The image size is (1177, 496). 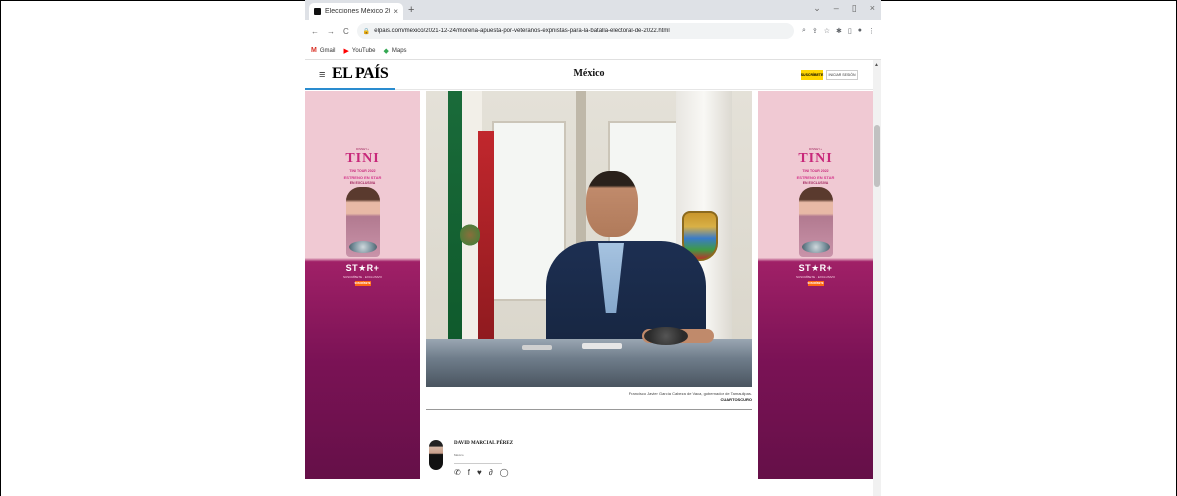 I want to click on menu-icon: ⋮, so click(x=871, y=31).